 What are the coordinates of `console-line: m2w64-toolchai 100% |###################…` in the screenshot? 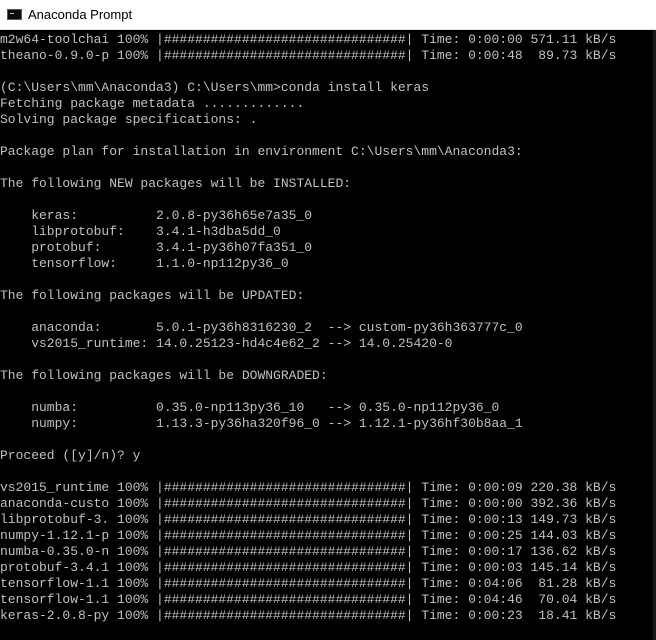 It's located at (308, 39).